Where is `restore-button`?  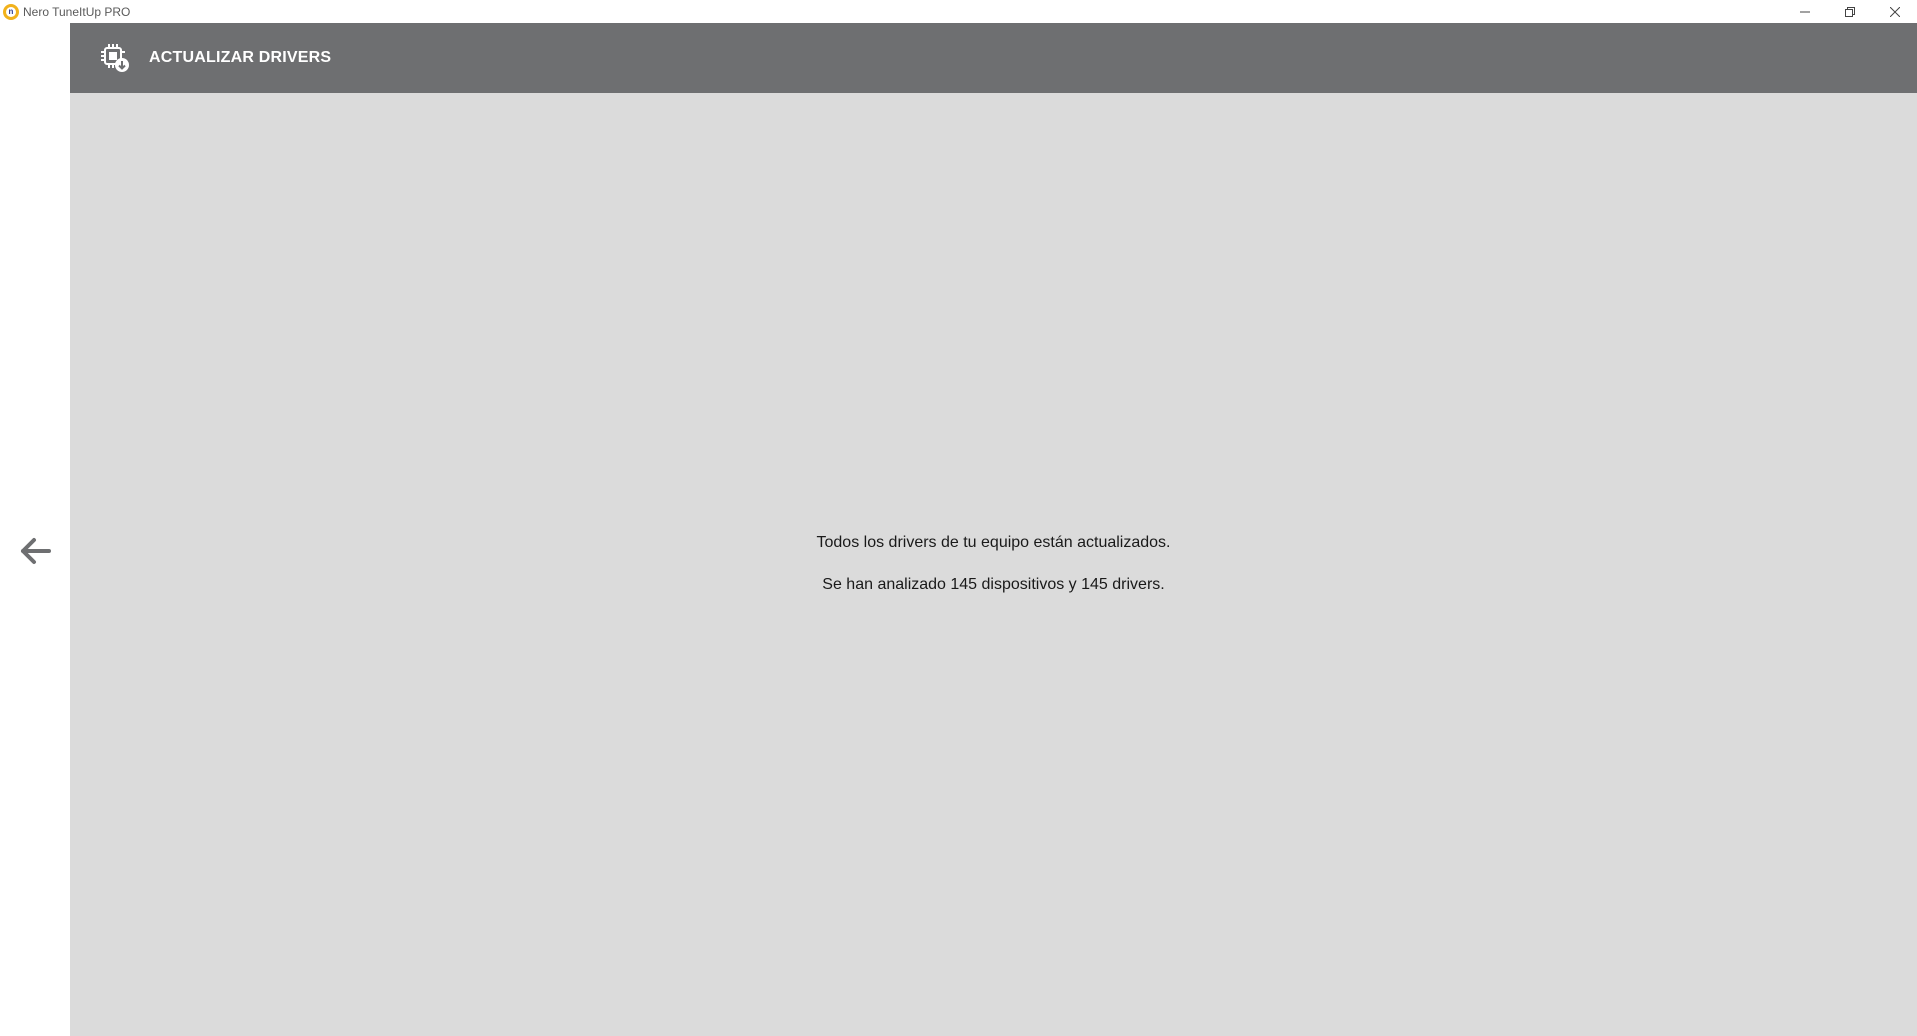 restore-button is located at coordinates (1849, 11).